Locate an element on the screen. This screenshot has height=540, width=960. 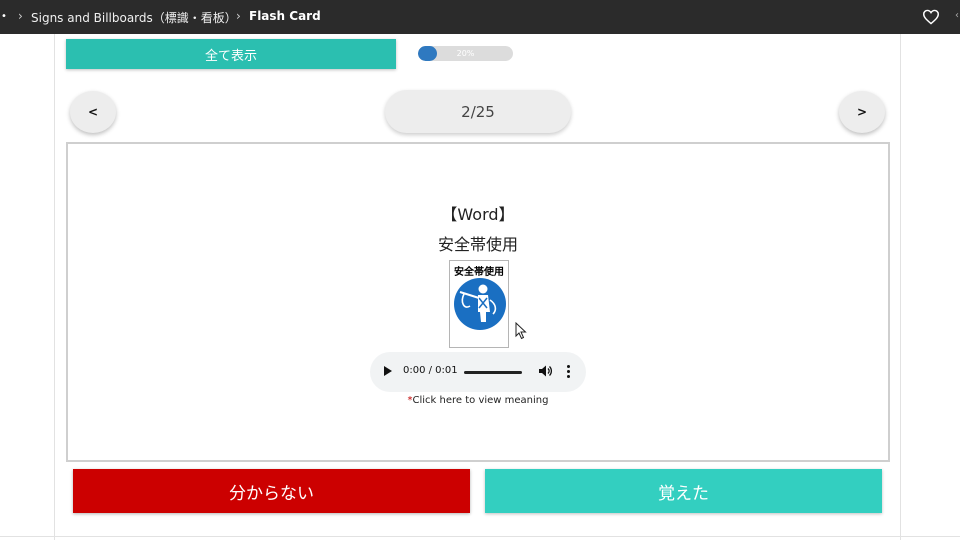
audio-seek-bar is located at coordinates (493, 372).